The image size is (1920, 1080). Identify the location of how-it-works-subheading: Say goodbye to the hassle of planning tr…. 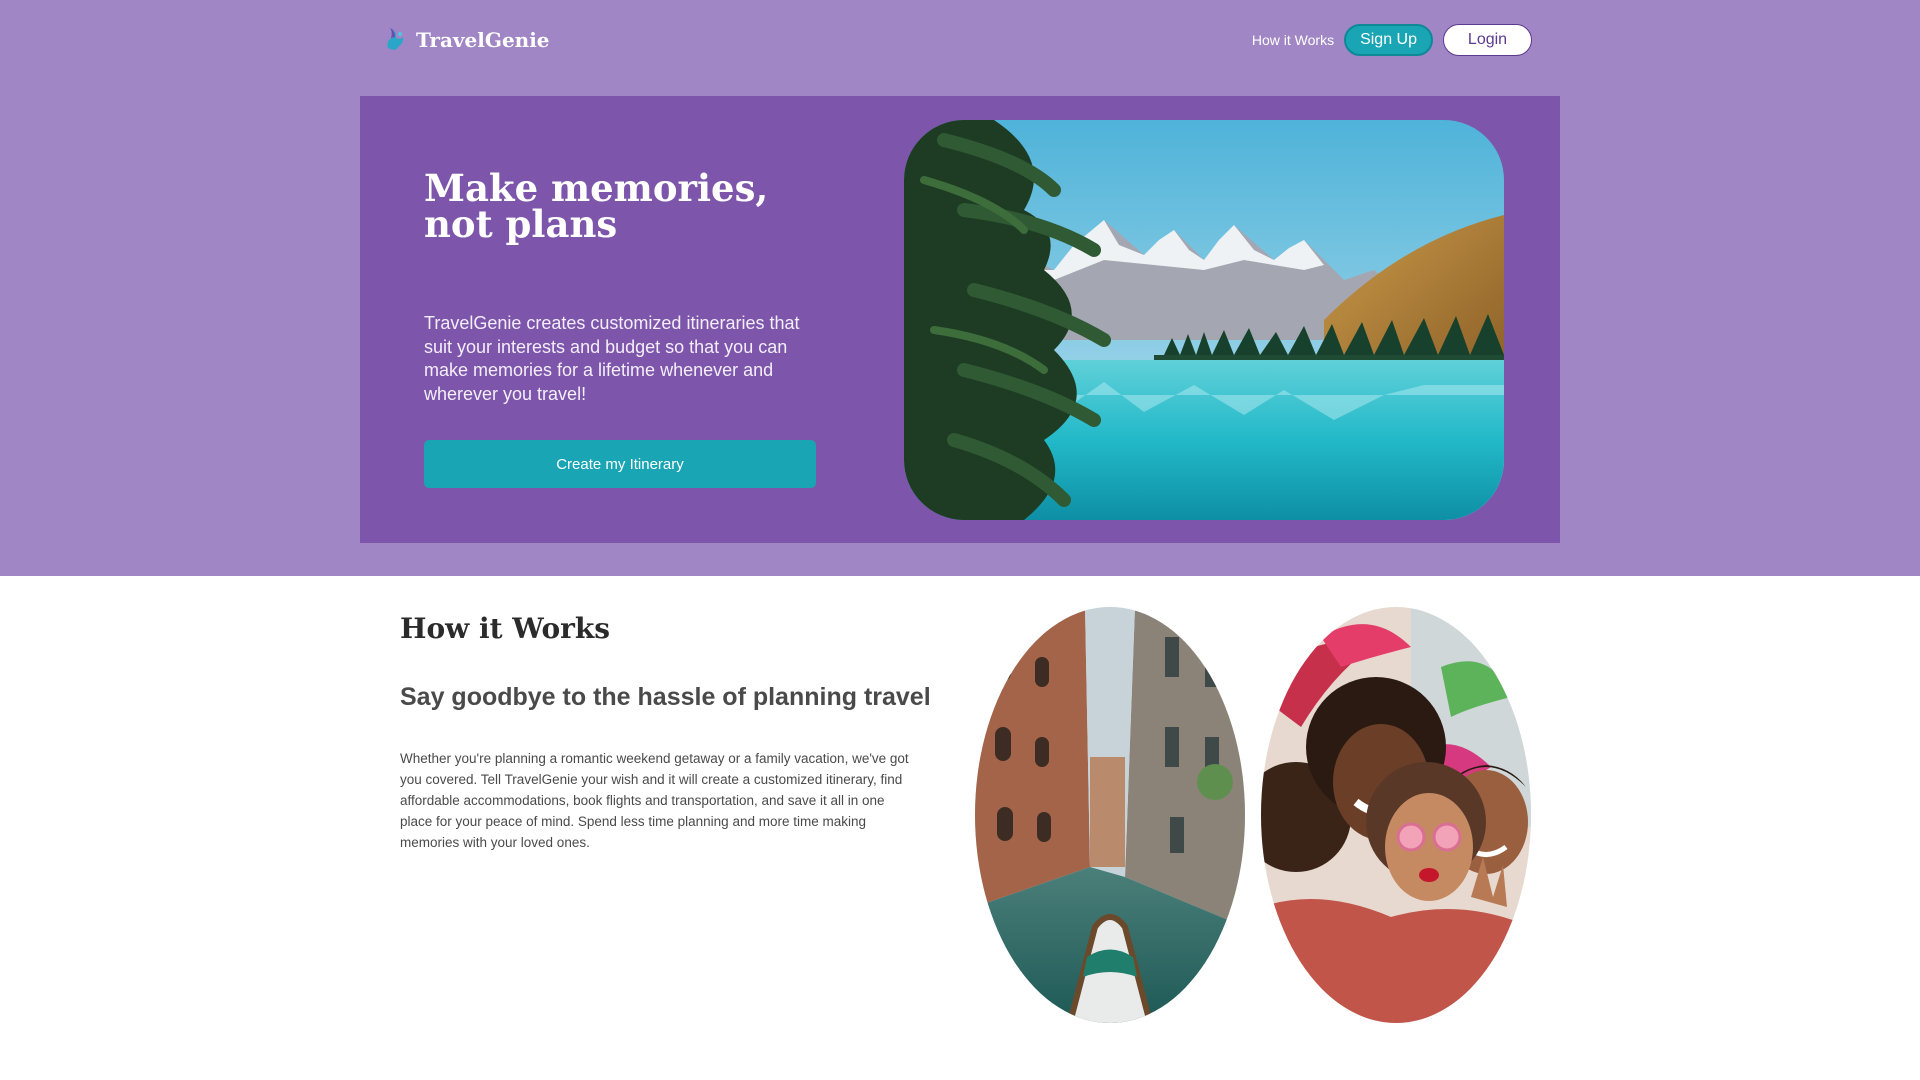
(665, 697).